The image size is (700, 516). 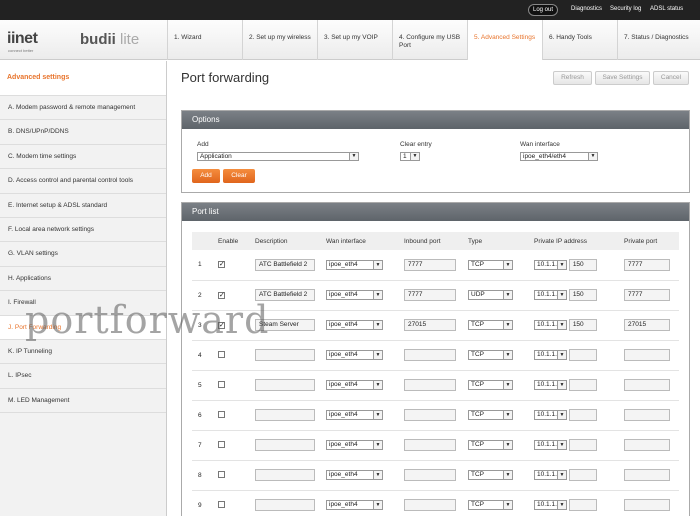 What do you see at coordinates (543, 10) in the screenshot?
I see `logout-button: Log out` at bounding box center [543, 10].